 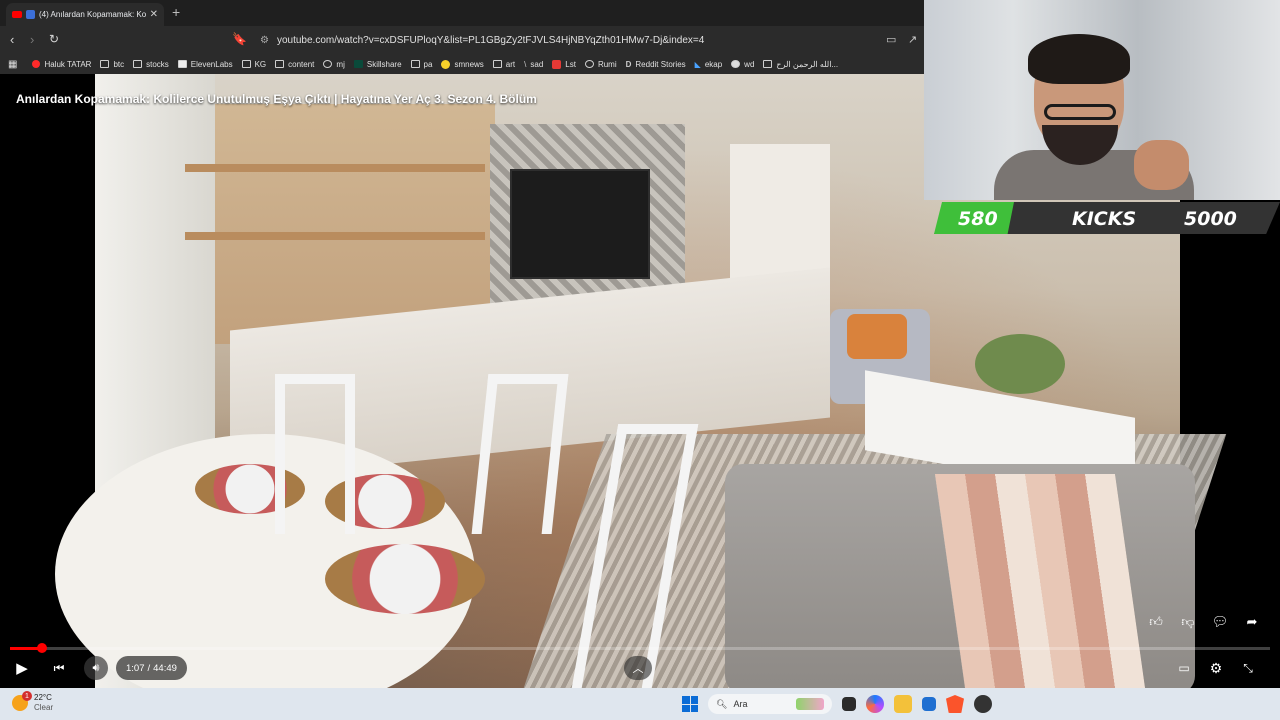 What do you see at coordinates (640, 648) in the screenshot?
I see `progress-bar` at bounding box center [640, 648].